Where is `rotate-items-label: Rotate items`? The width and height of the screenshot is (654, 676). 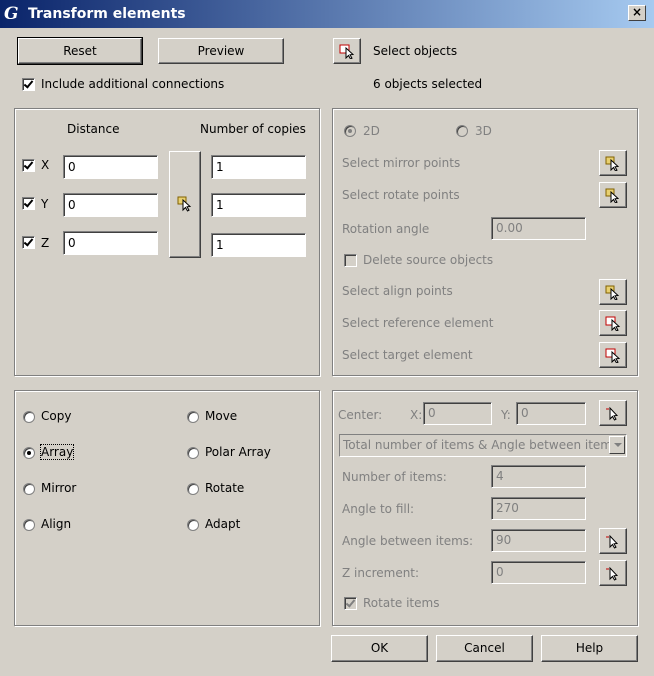 rotate-items-label: Rotate items is located at coordinates (401, 603).